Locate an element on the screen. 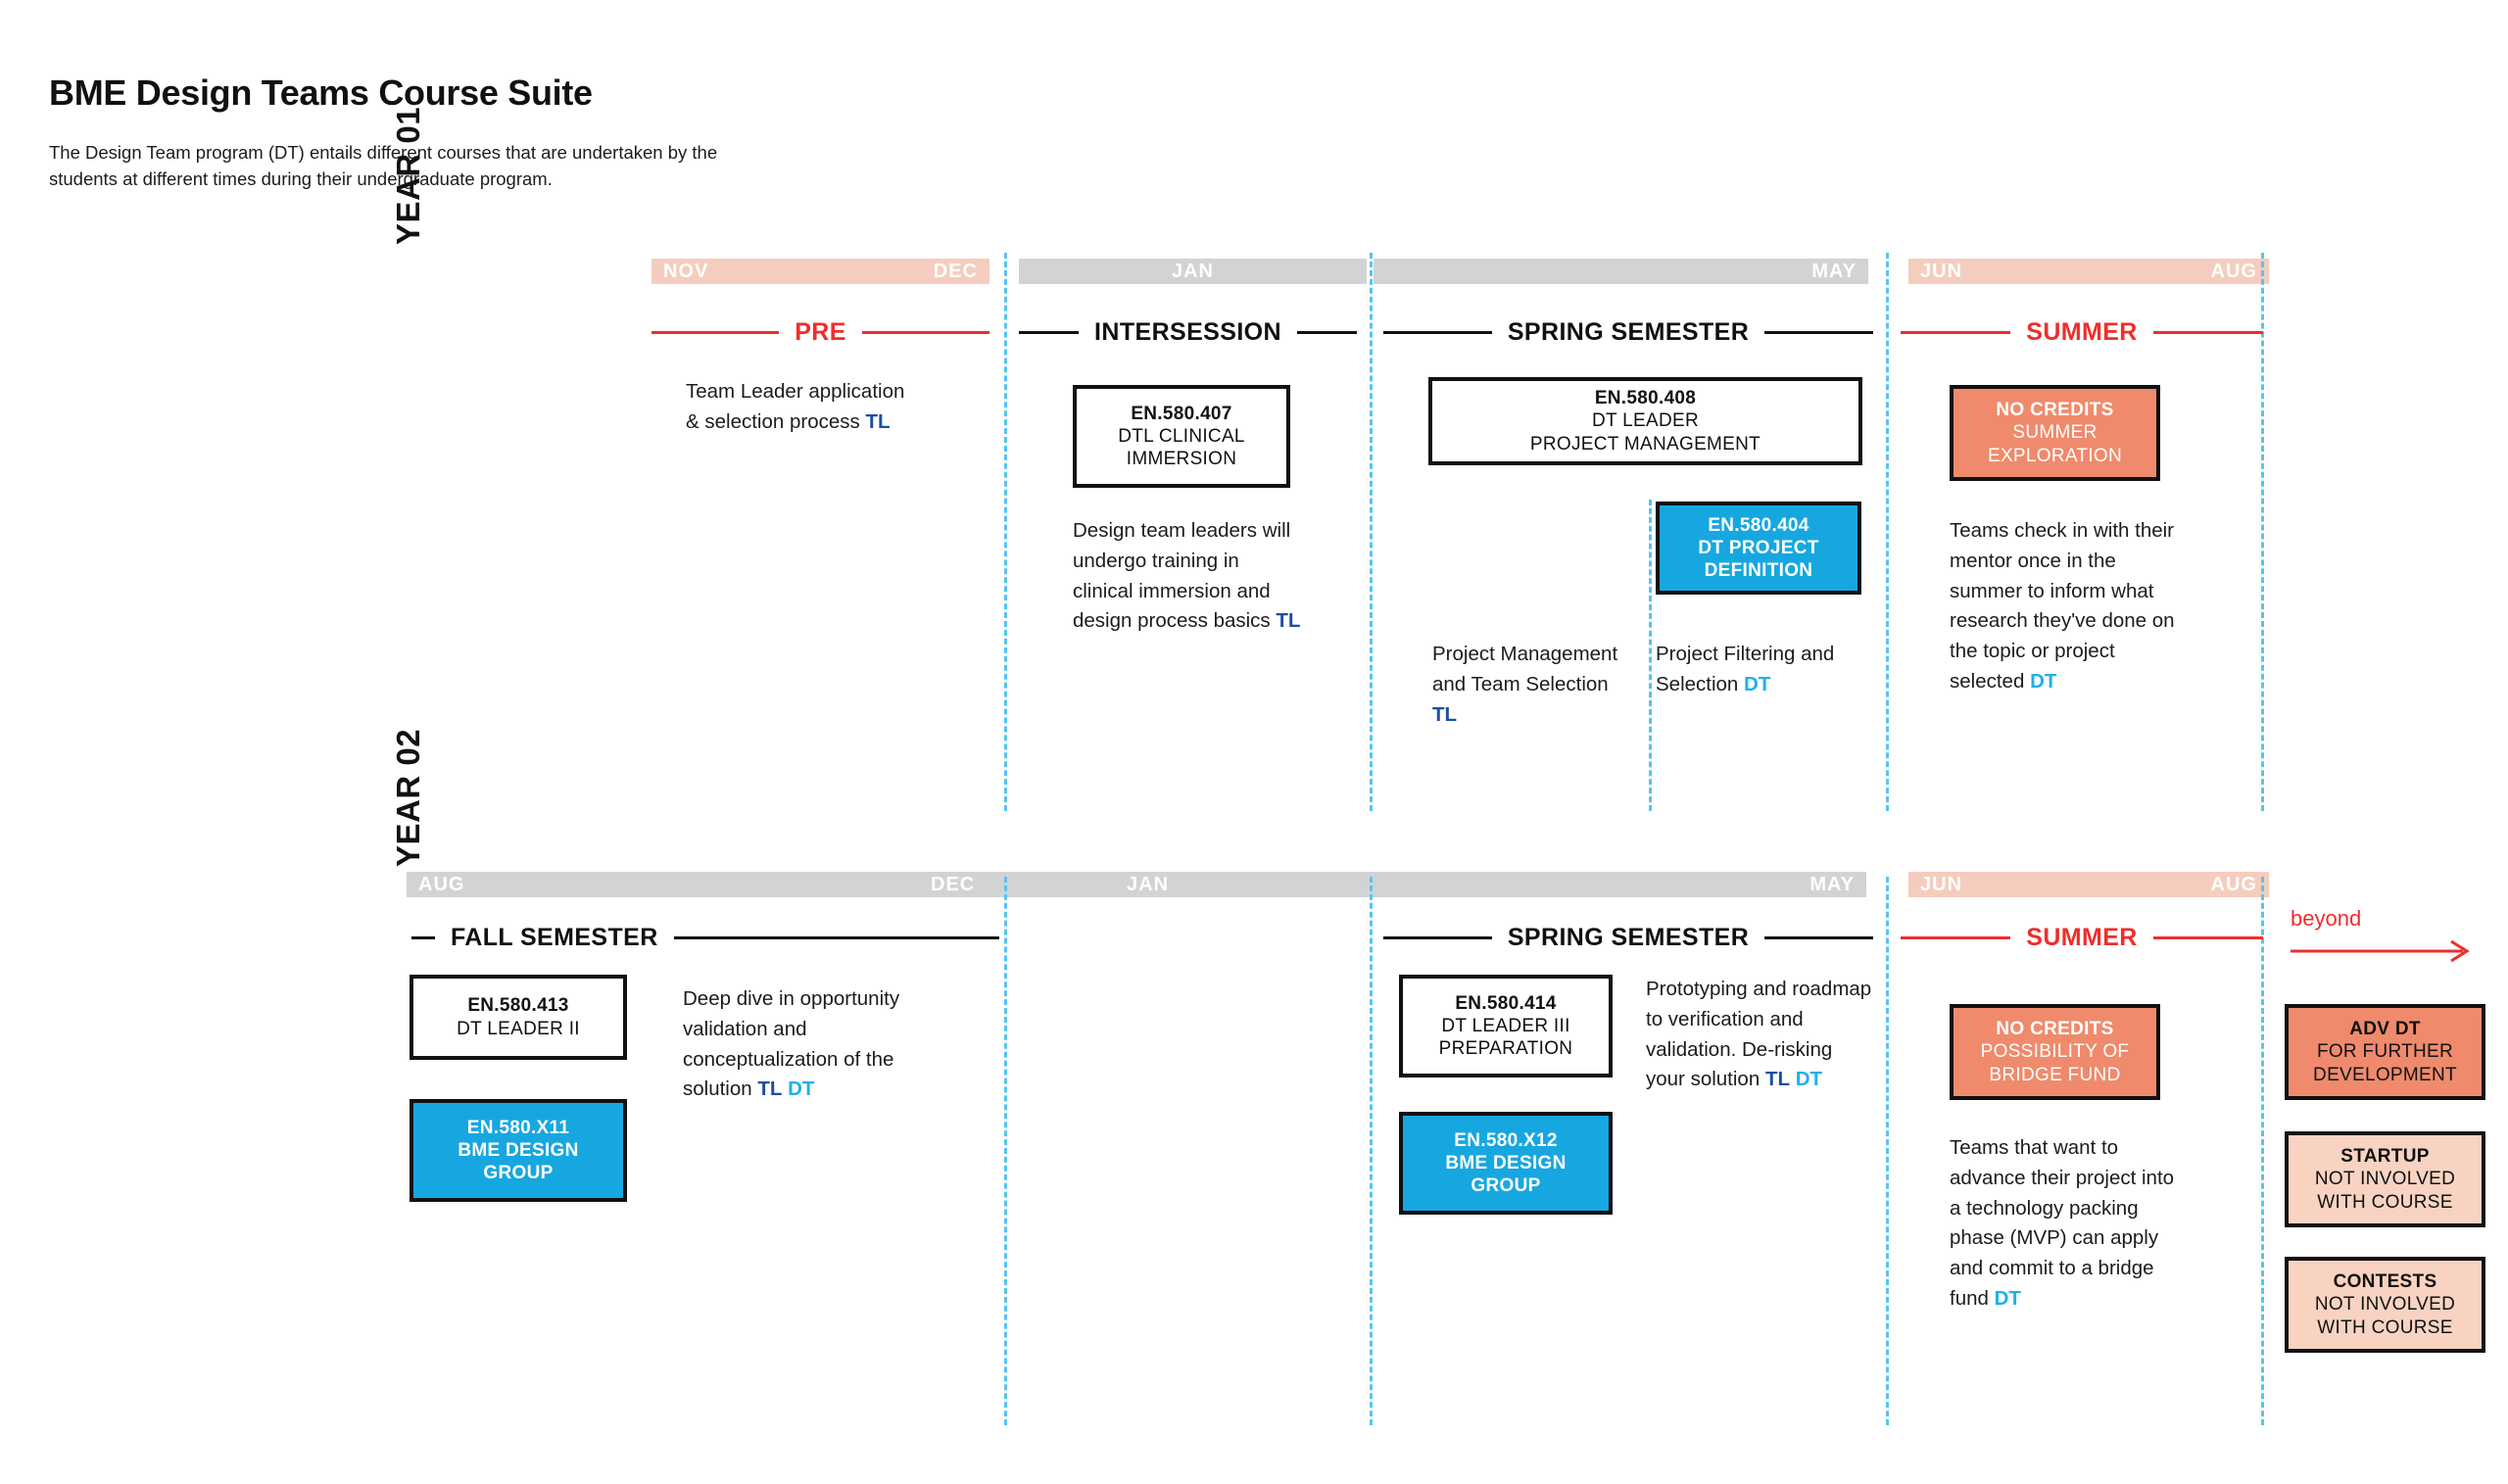 The height and width of the screenshot is (1484, 2508). course-code: EN.580.X11 is located at coordinates (518, 1127).